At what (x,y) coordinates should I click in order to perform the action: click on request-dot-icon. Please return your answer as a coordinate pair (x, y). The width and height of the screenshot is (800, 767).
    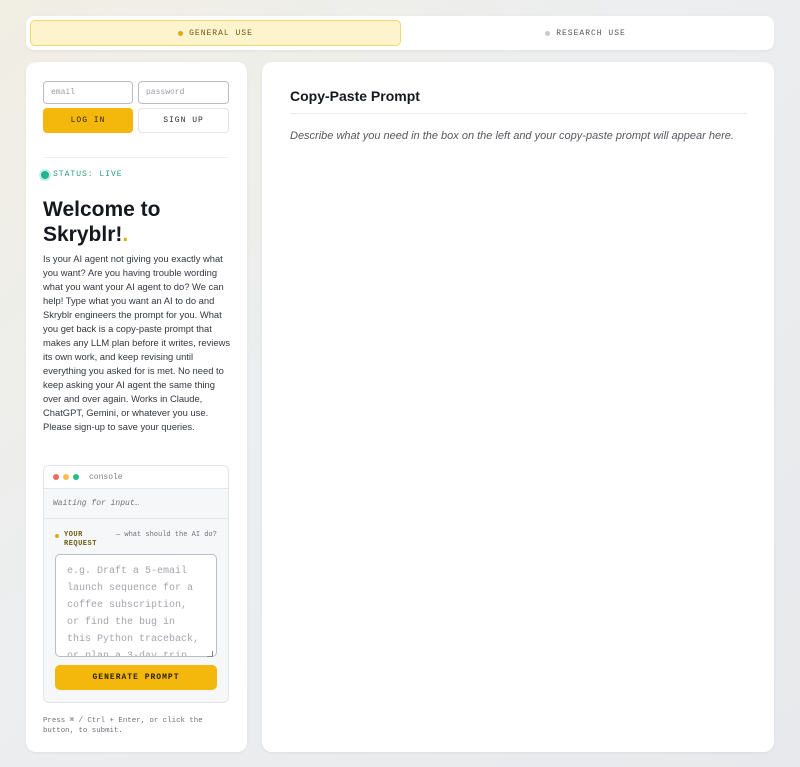
    Looking at the image, I should click on (57, 536).